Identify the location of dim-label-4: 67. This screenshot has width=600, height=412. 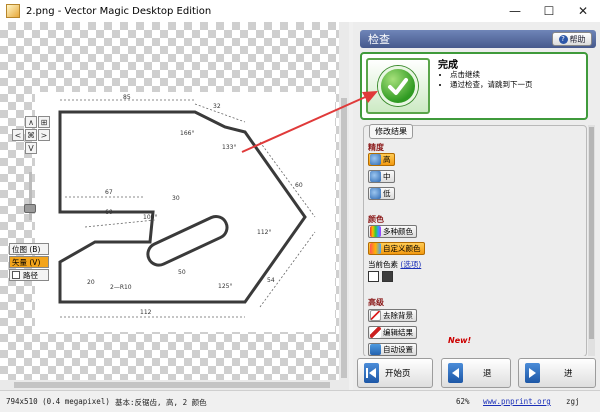
(109, 192).